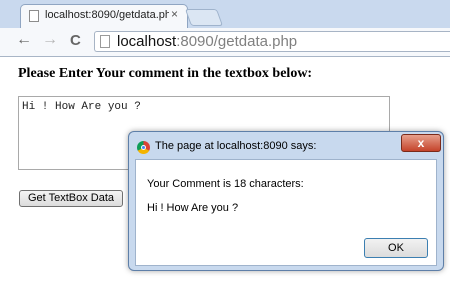  Describe the element at coordinates (143, 147) in the screenshot. I see `chrome-icon` at that location.